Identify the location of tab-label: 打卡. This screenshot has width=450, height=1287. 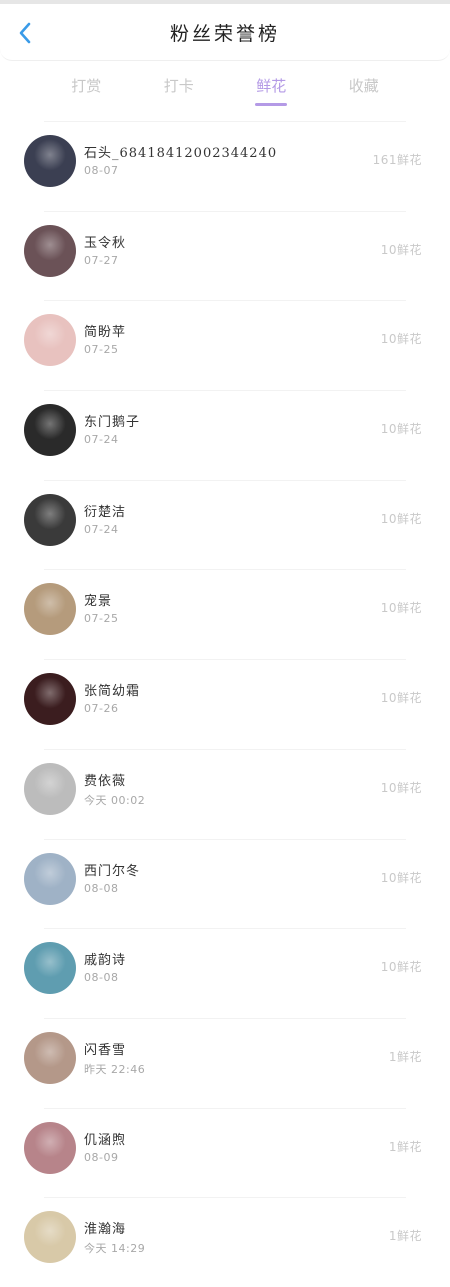
(178, 86).